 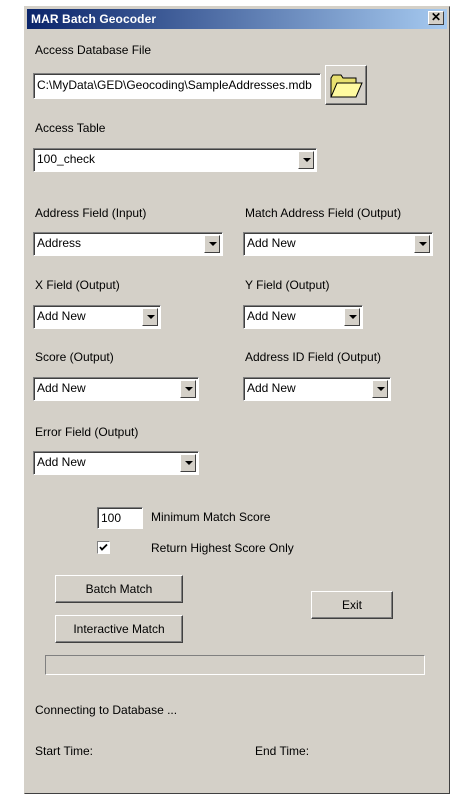 I want to click on close-button: ✕, so click(x=436, y=18).